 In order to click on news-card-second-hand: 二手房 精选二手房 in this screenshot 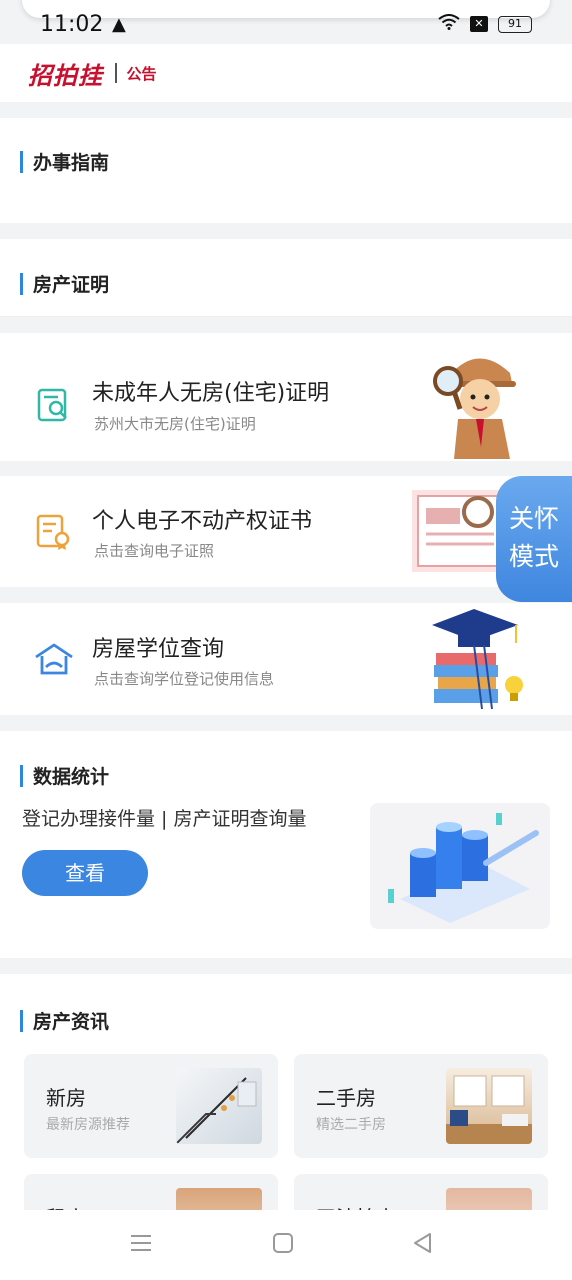, I will do `click(421, 1106)`.